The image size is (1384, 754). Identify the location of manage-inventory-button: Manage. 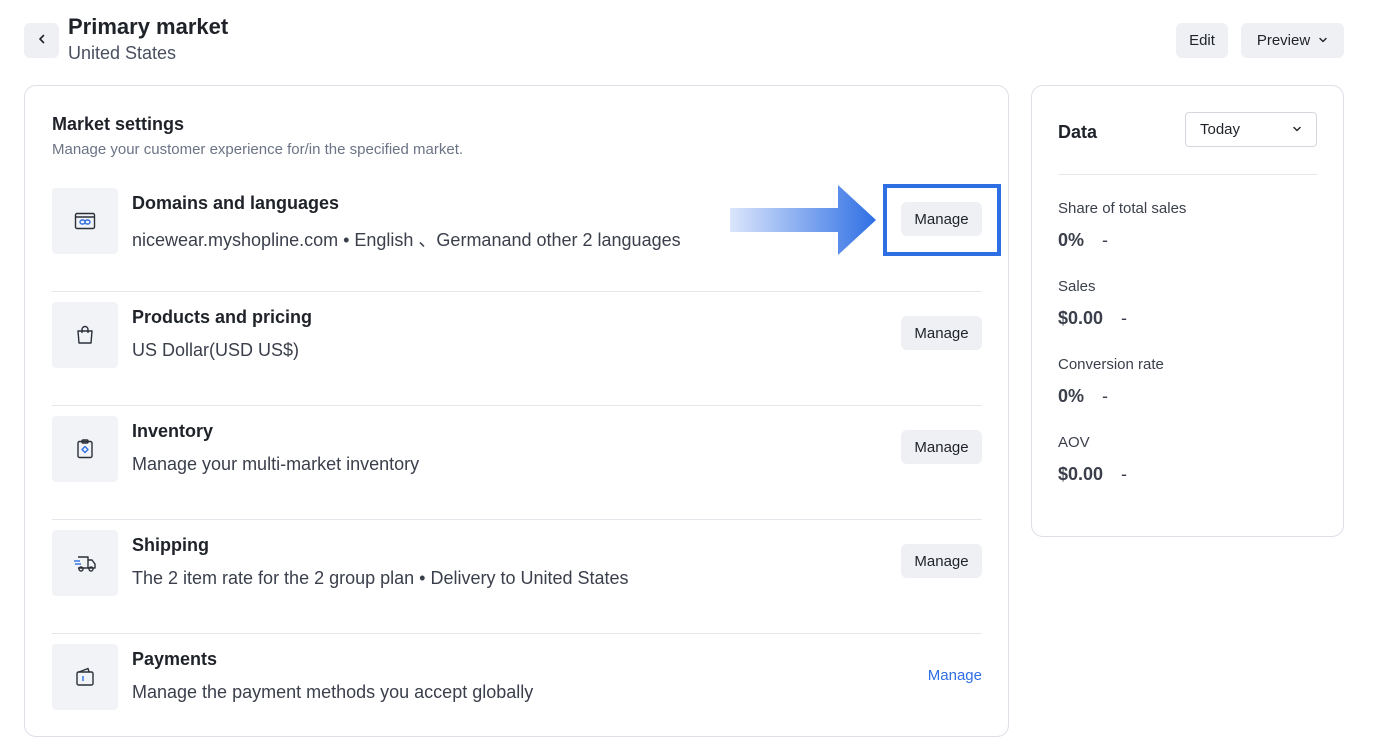
(941, 447).